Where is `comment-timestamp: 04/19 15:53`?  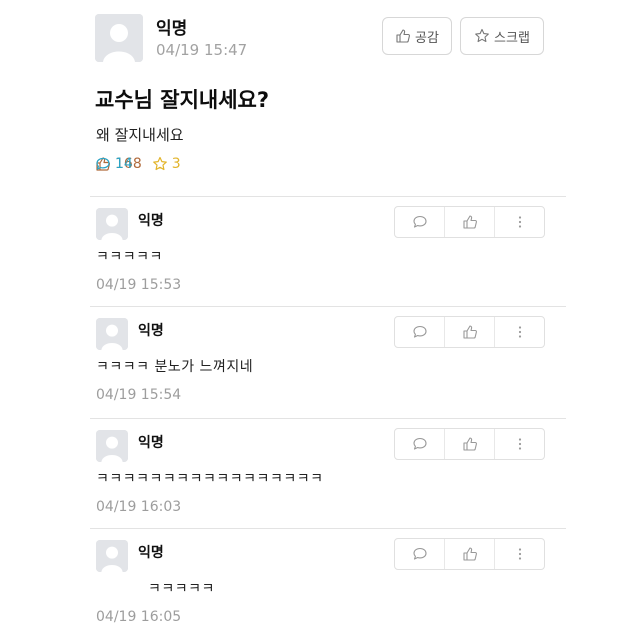
comment-timestamp: 04/19 15:53 is located at coordinates (139, 285).